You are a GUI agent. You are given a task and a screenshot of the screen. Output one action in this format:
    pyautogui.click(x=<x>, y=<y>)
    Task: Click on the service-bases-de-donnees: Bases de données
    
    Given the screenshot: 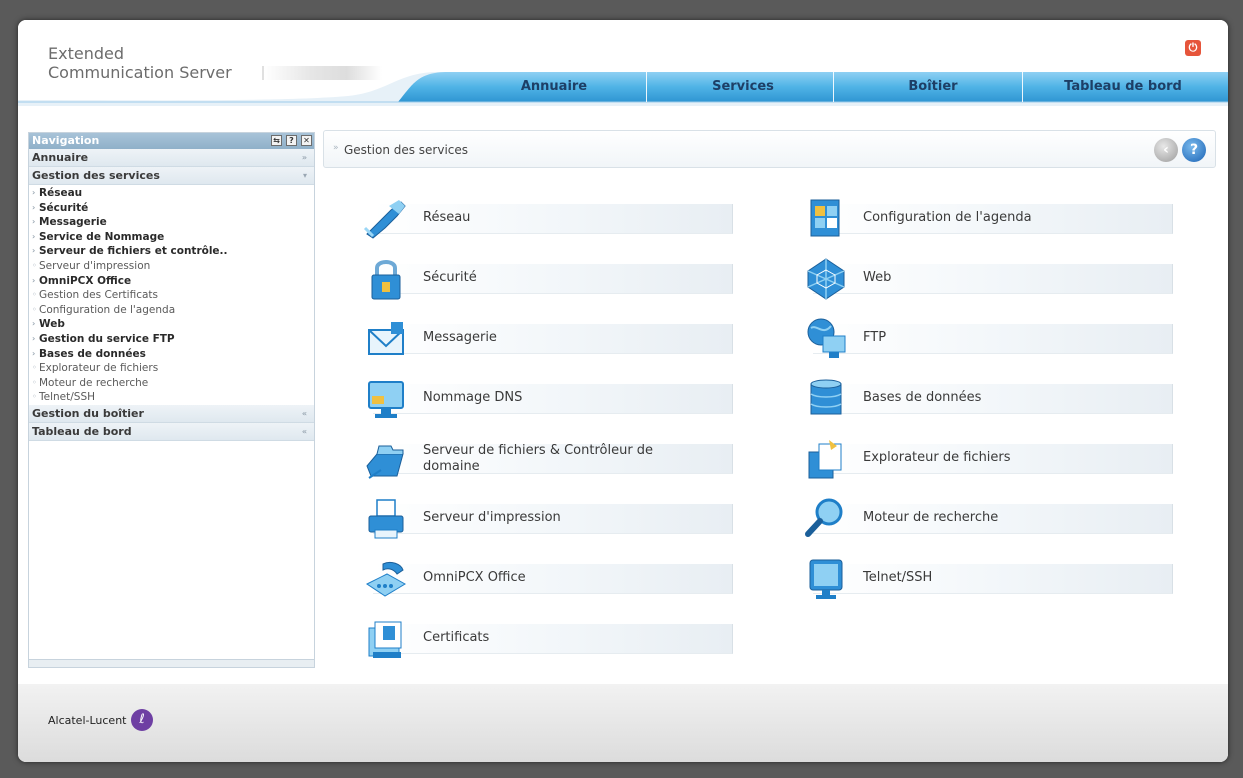 What is the action you would take?
    pyautogui.click(x=980, y=399)
    